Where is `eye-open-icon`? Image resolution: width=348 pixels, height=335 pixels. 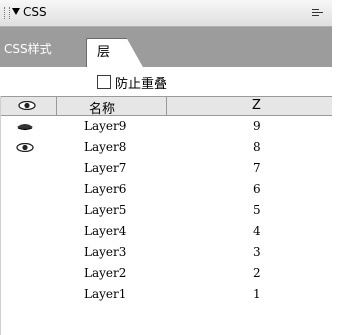 eye-open-icon is located at coordinates (25, 147).